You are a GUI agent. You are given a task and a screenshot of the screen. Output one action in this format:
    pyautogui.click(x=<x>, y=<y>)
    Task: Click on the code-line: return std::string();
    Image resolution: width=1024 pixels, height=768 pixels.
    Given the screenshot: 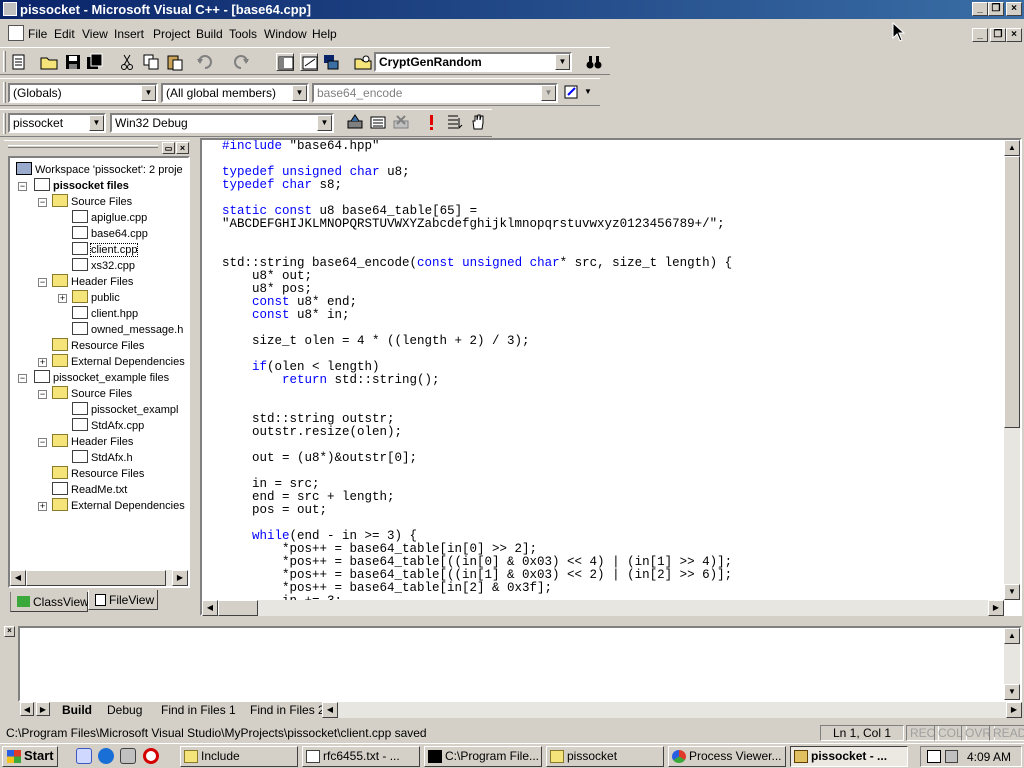 What is the action you would take?
    pyautogui.click(x=612, y=380)
    